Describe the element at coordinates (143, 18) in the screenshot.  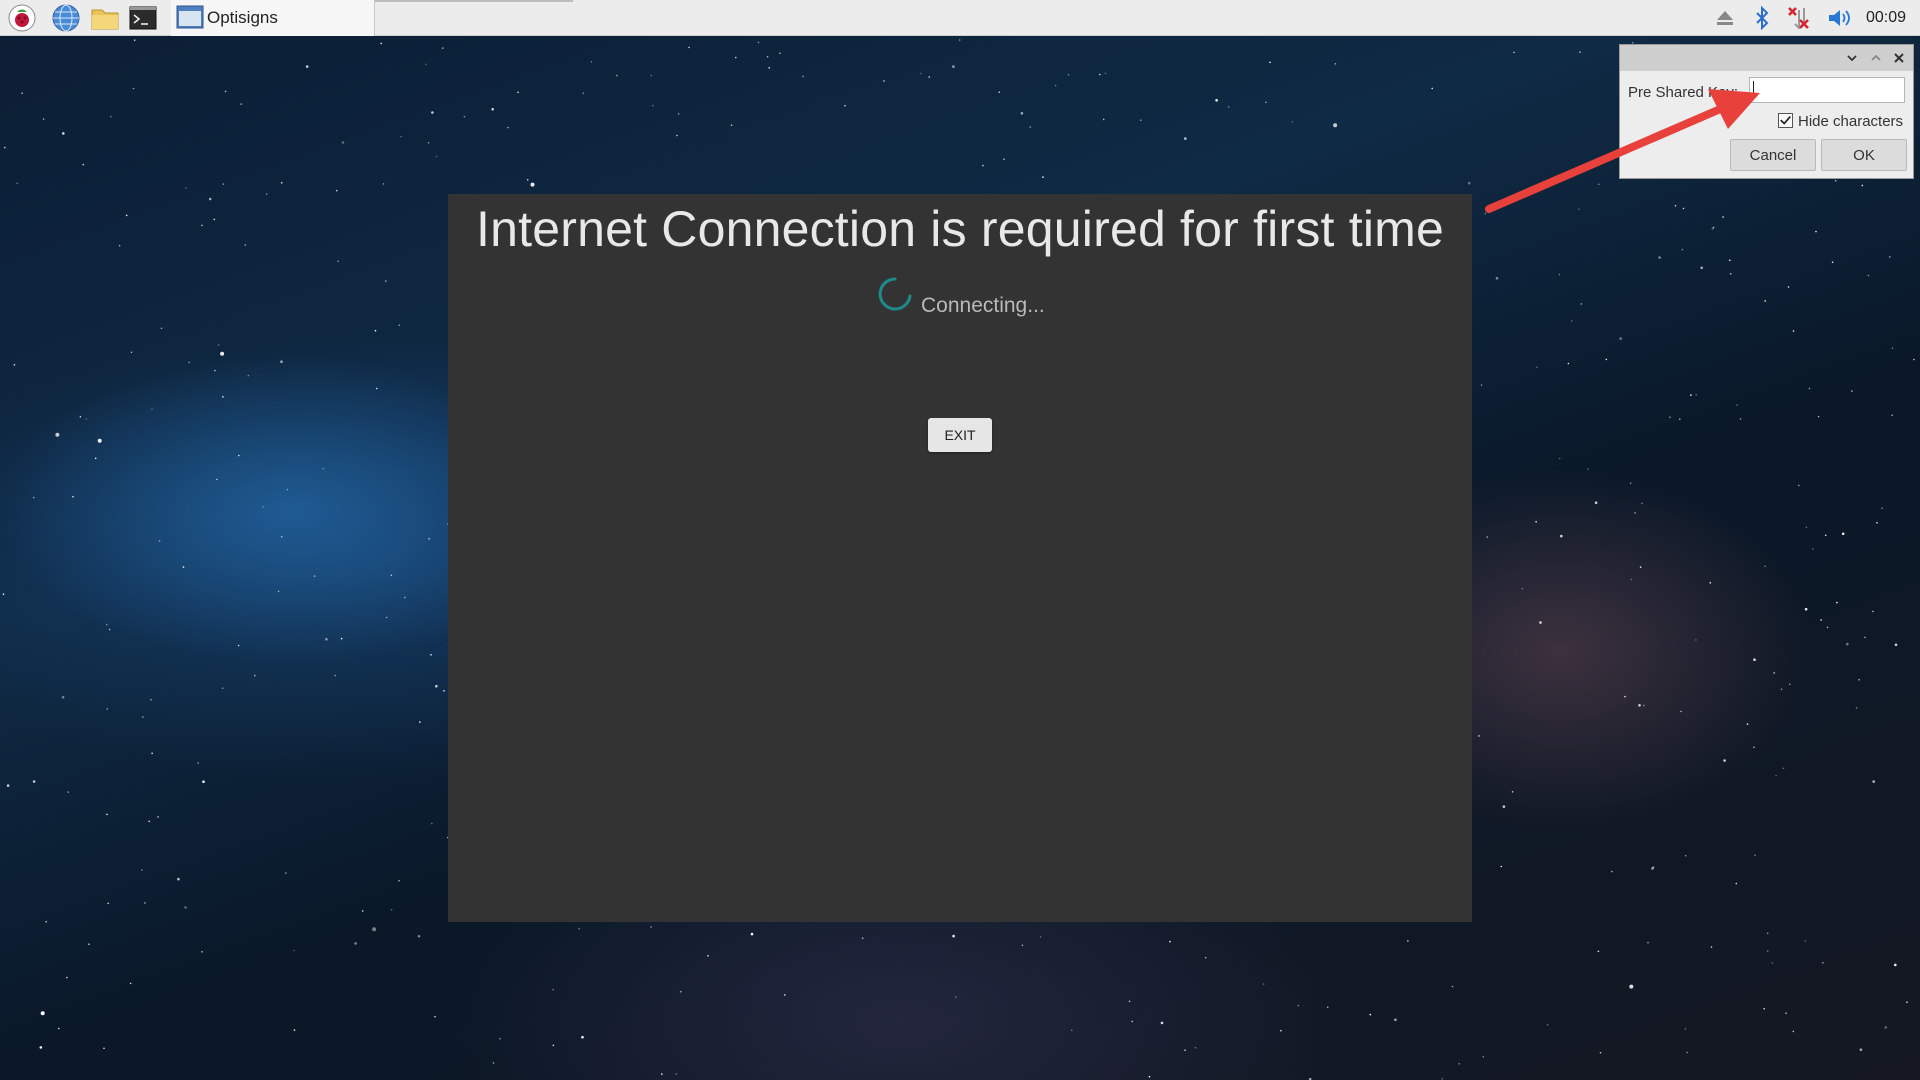
I see `terminal-icon` at that location.